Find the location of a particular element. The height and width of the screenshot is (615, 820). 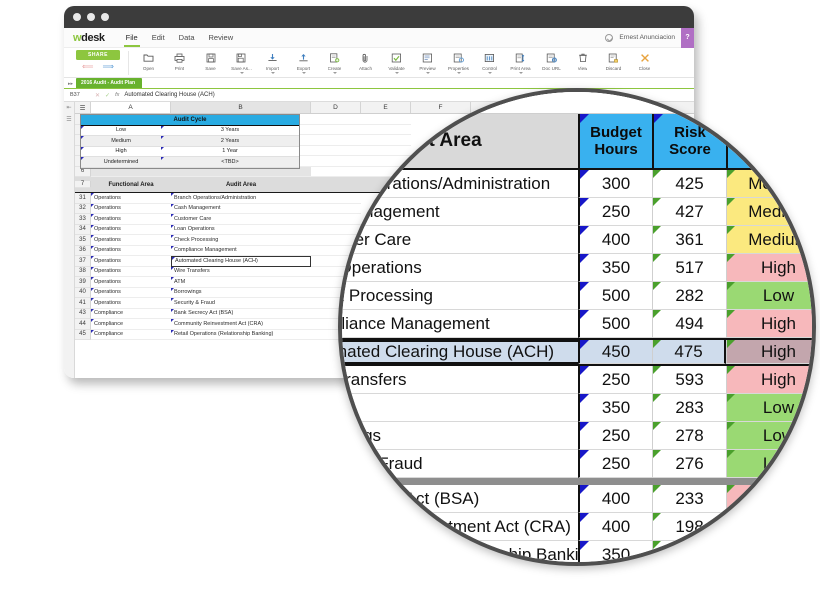

table-row: ATM350283Low is located at coordinates (577, 408).